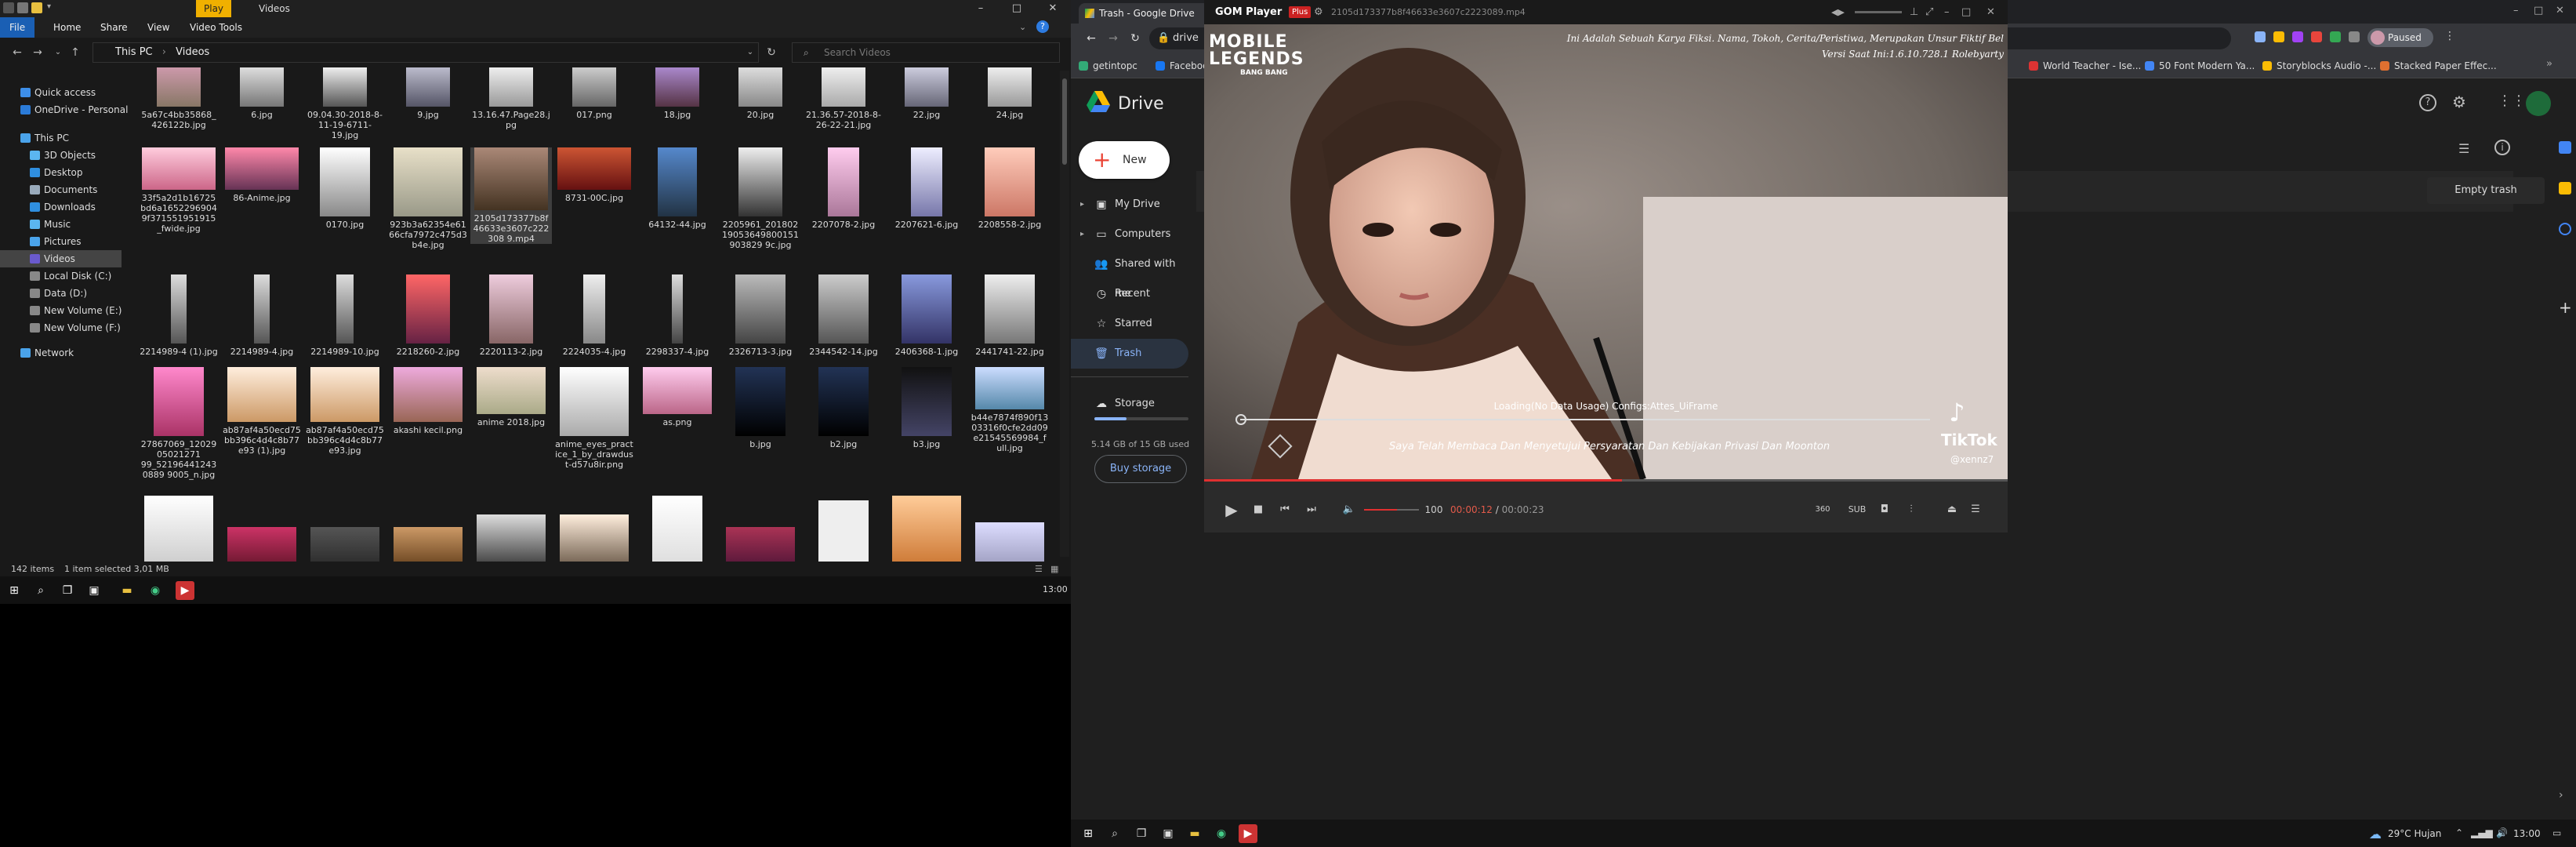  Describe the element at coordinates (761, 315) in the screenshot. I see `file-tile: 2326713-3.jpg` at that location.